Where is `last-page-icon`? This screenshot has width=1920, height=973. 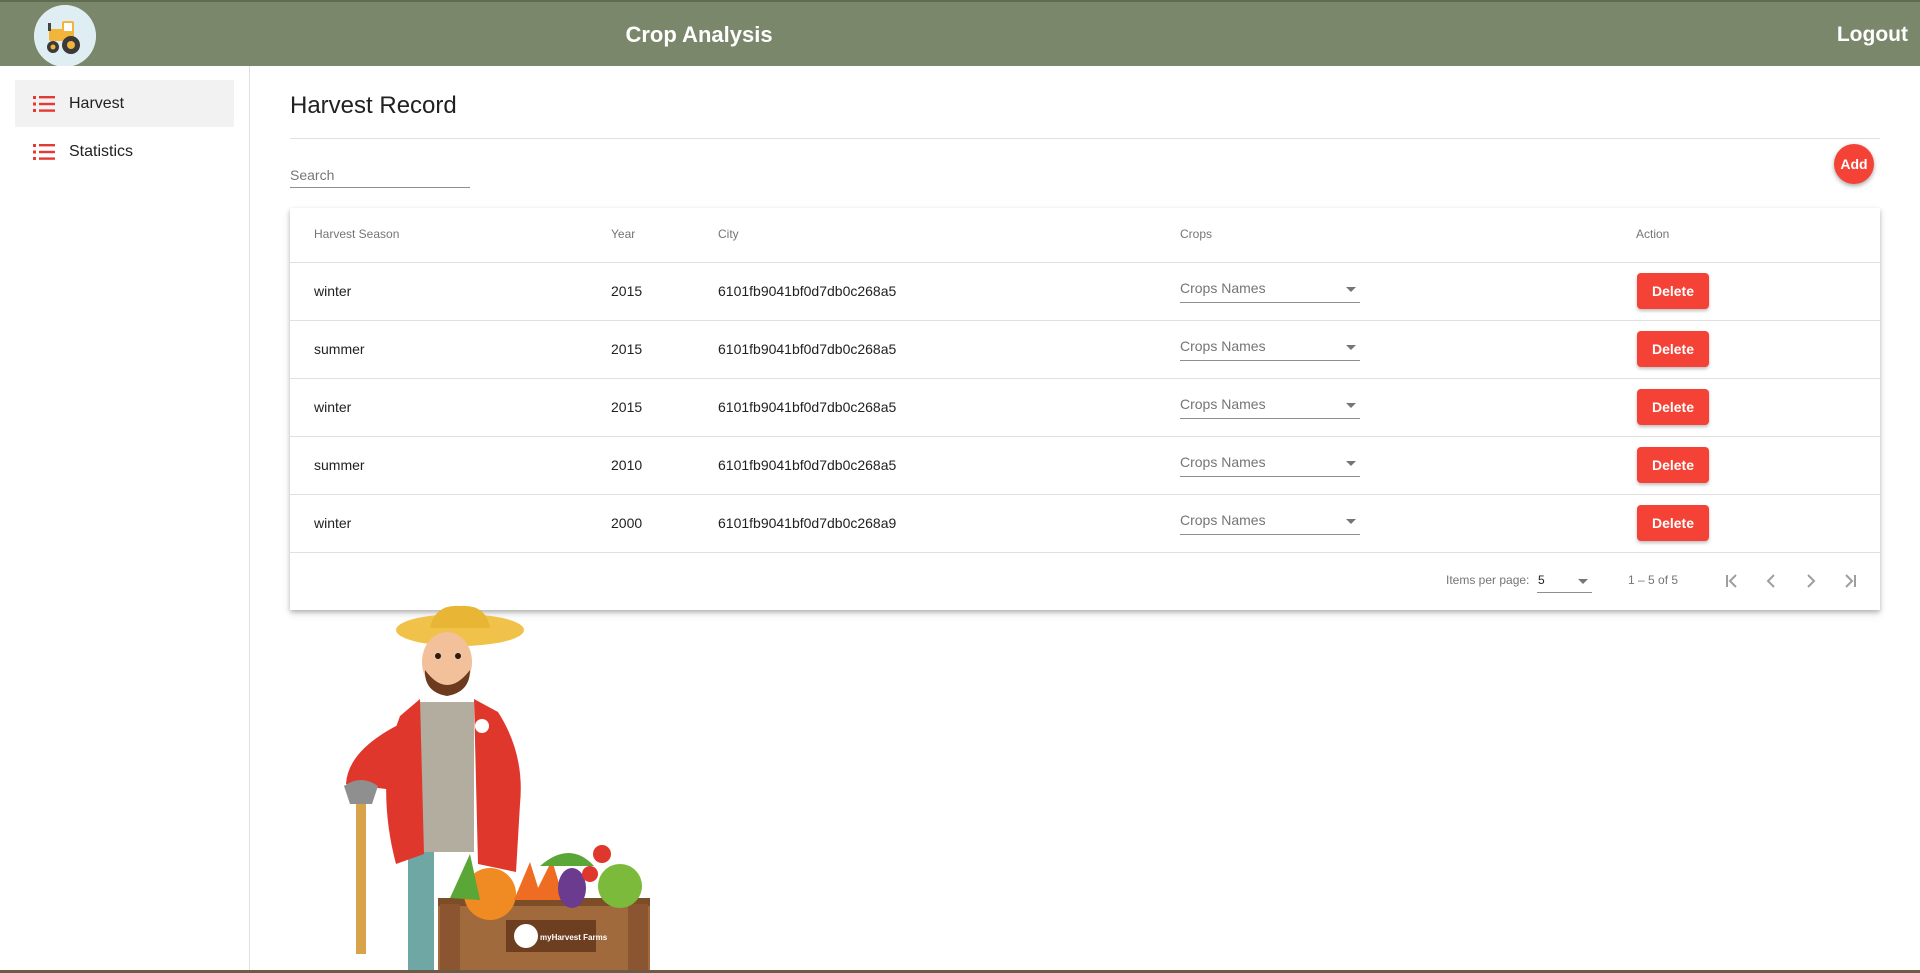 last-page-icon is located at coordinates (1850, 581).